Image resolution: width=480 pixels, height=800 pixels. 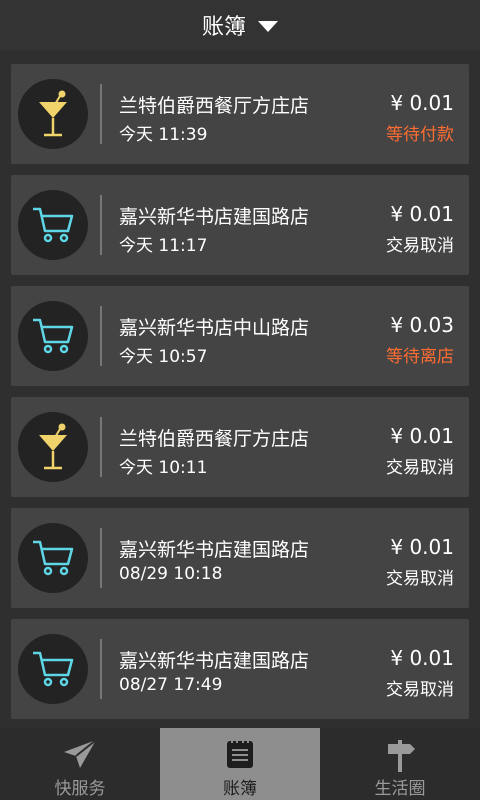 I want to click on tab-quick-service: 快服务, so click(x=80, y=764).